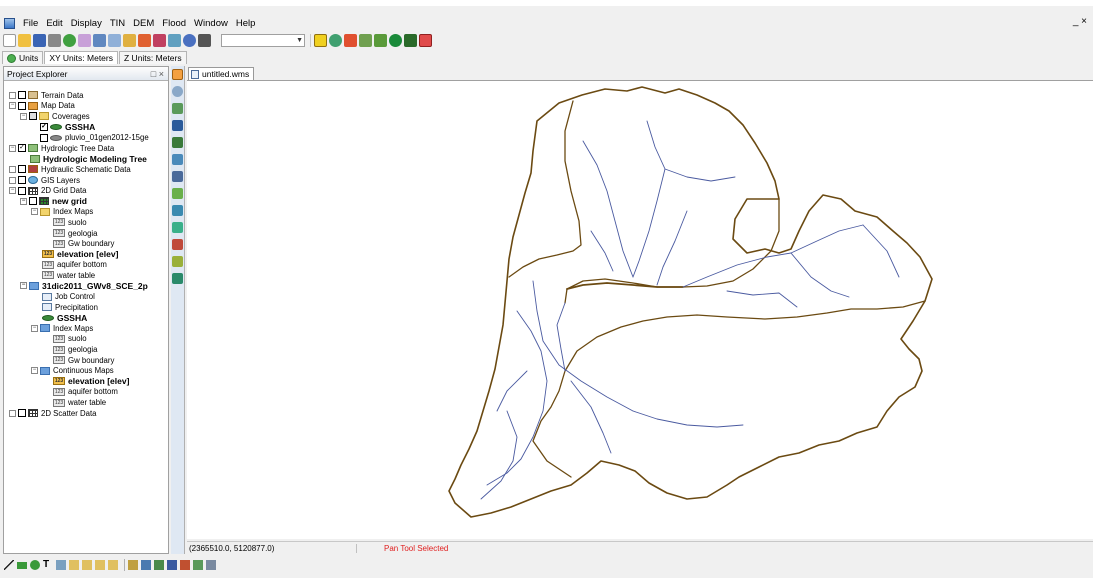 The image size is (1093, 578). Describe the element at coordinates (24, 40) in the screenshot. I see `open-folder-icon` at that location.